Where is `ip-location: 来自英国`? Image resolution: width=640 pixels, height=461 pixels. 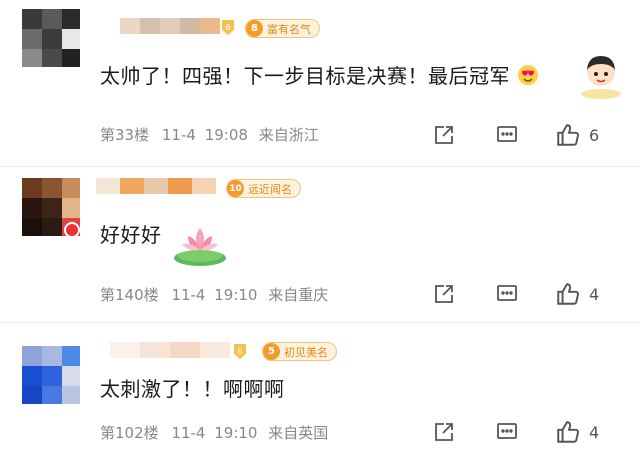
ip-location: 来自英国 is located at coordinates (298, 433).